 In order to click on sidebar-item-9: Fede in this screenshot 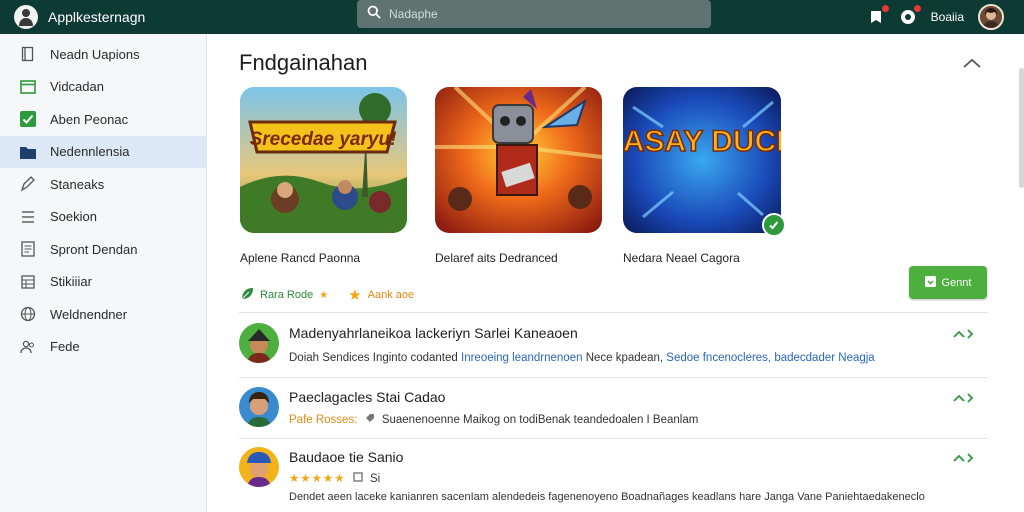, I will do `click(103, 347)`.